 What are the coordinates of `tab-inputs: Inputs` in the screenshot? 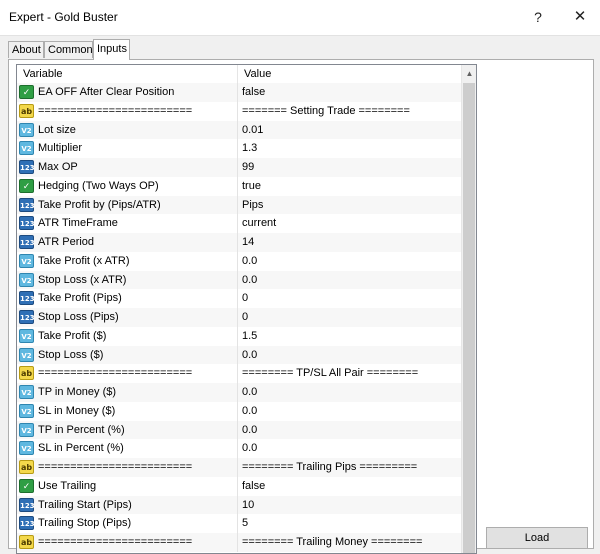 It's located at (111, 49).